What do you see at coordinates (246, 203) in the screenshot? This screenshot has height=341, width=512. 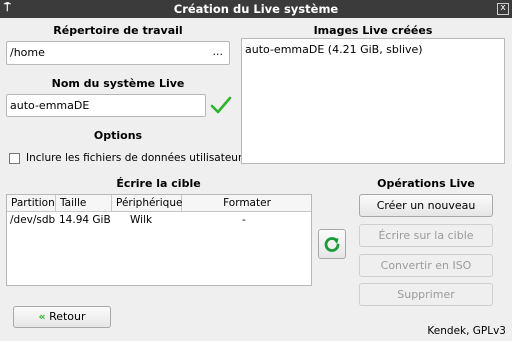 I see `column-header-format: Formater` at bounding box center [246, 203].